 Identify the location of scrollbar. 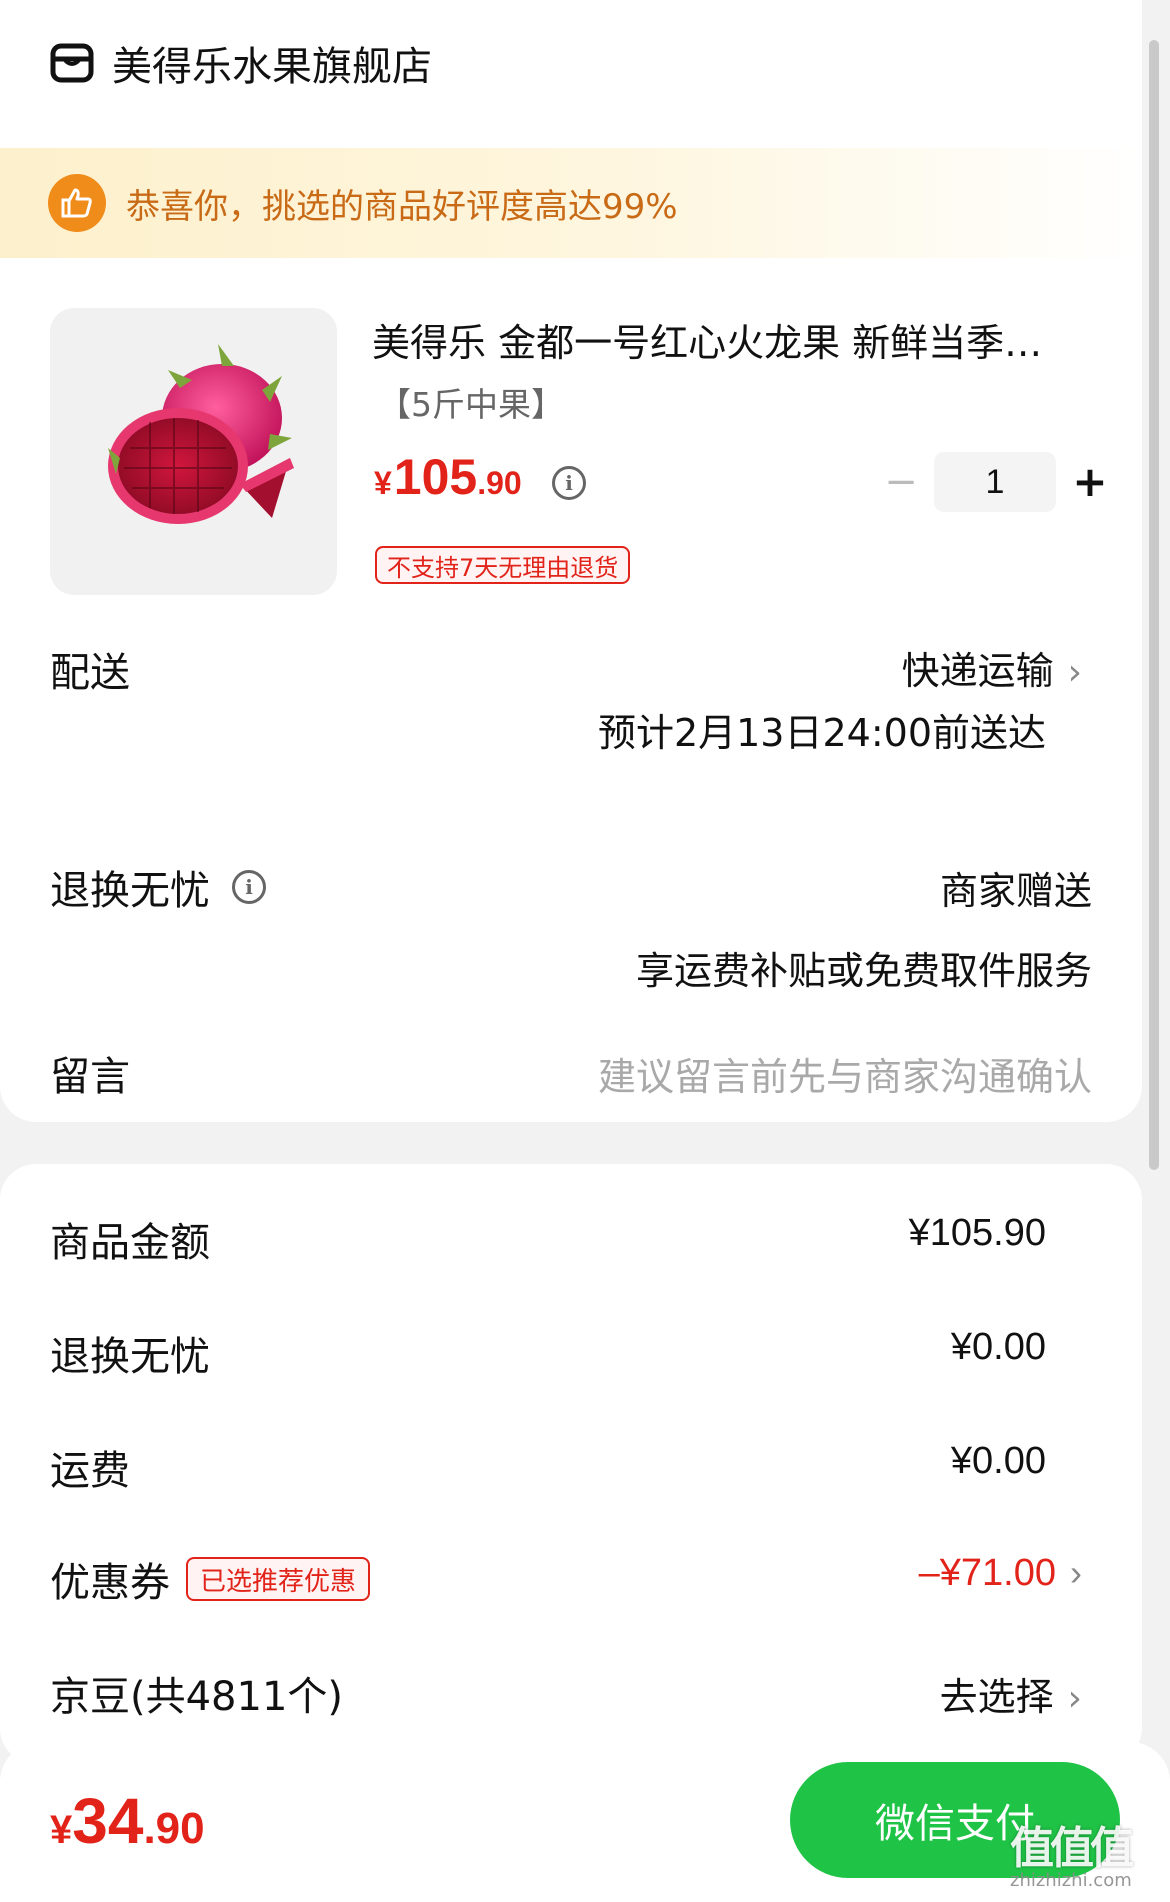
(1154, 605).